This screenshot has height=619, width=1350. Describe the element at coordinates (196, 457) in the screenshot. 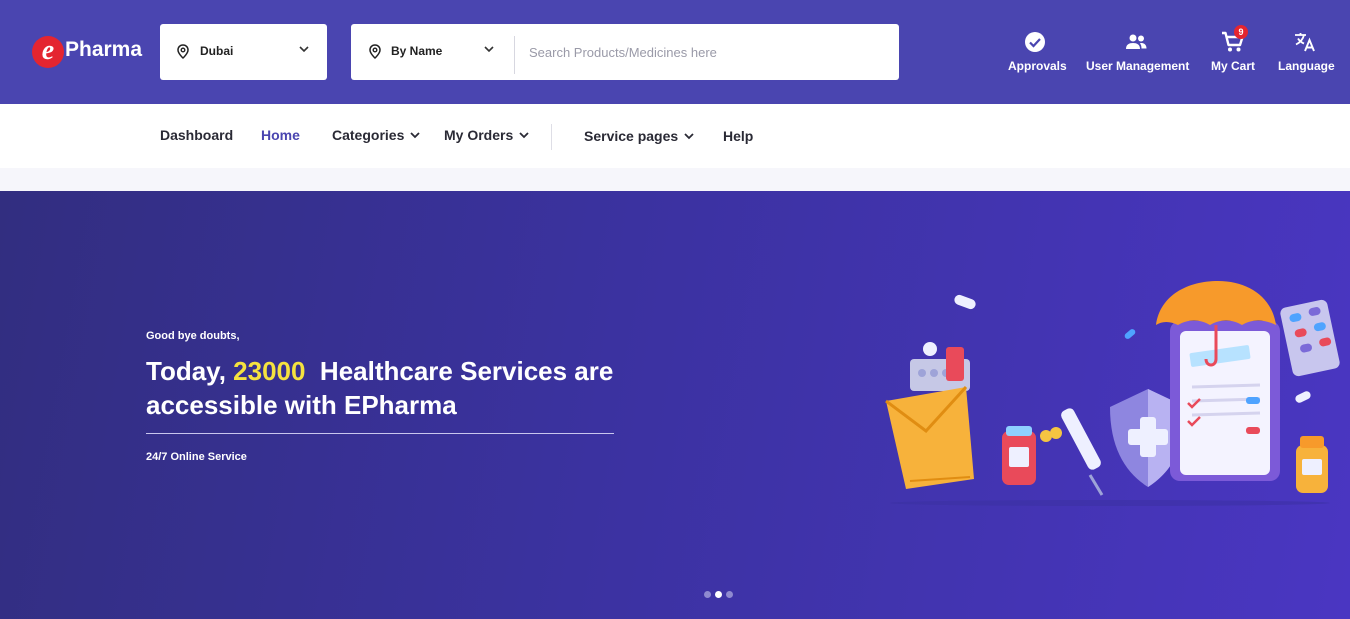

I see `hero-subtext: 24/7 Online Service` at that location.